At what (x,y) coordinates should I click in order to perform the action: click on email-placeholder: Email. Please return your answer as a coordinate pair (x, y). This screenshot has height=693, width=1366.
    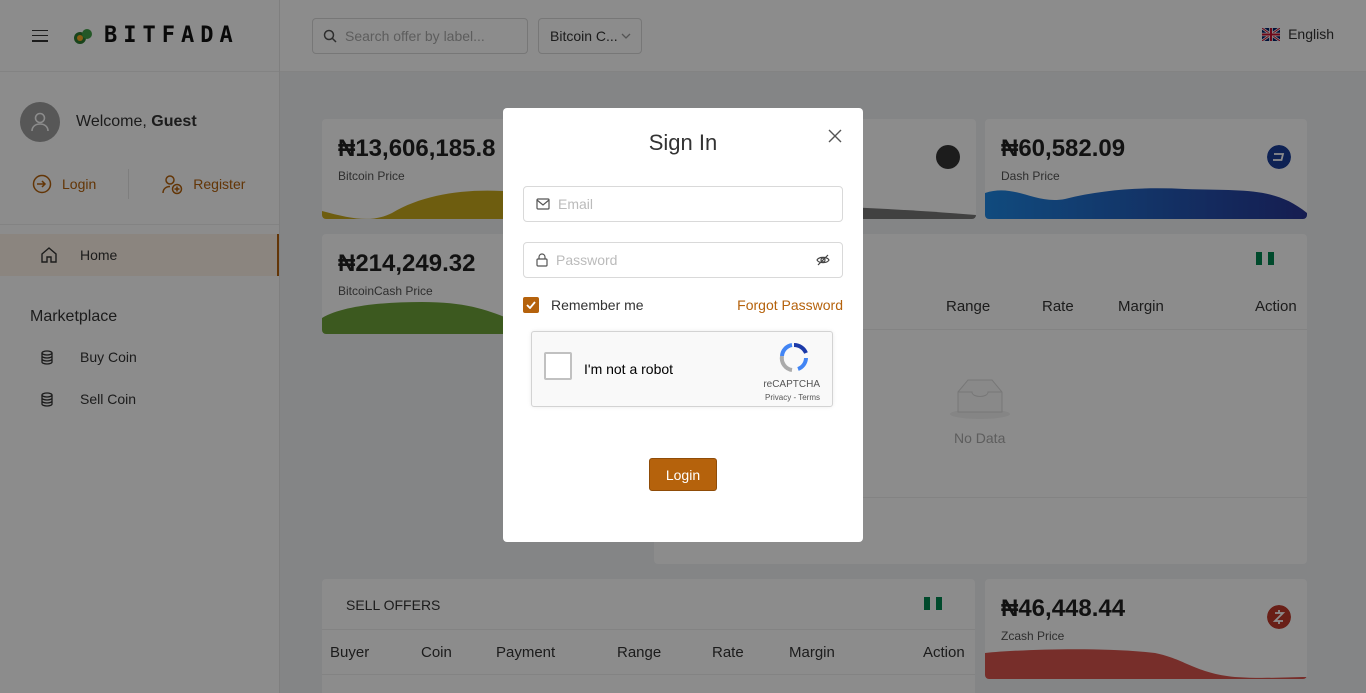
    Looking at the image, I should click on (576, 204).